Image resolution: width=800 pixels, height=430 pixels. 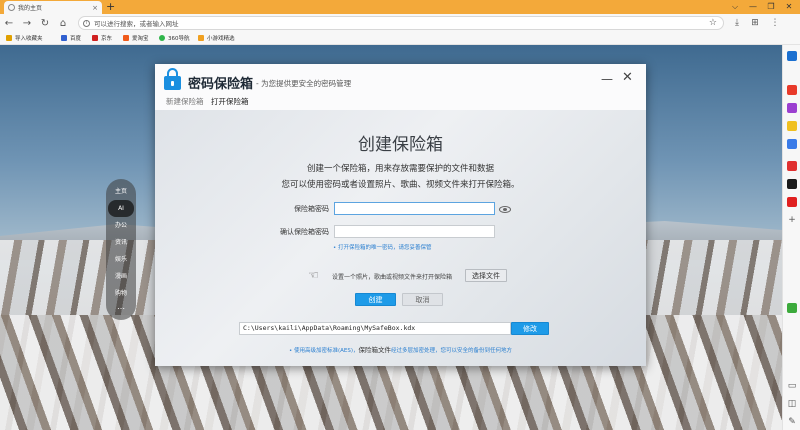 I want to click on bookmark-games: 小游戏精选, so click(x=216, y=38).